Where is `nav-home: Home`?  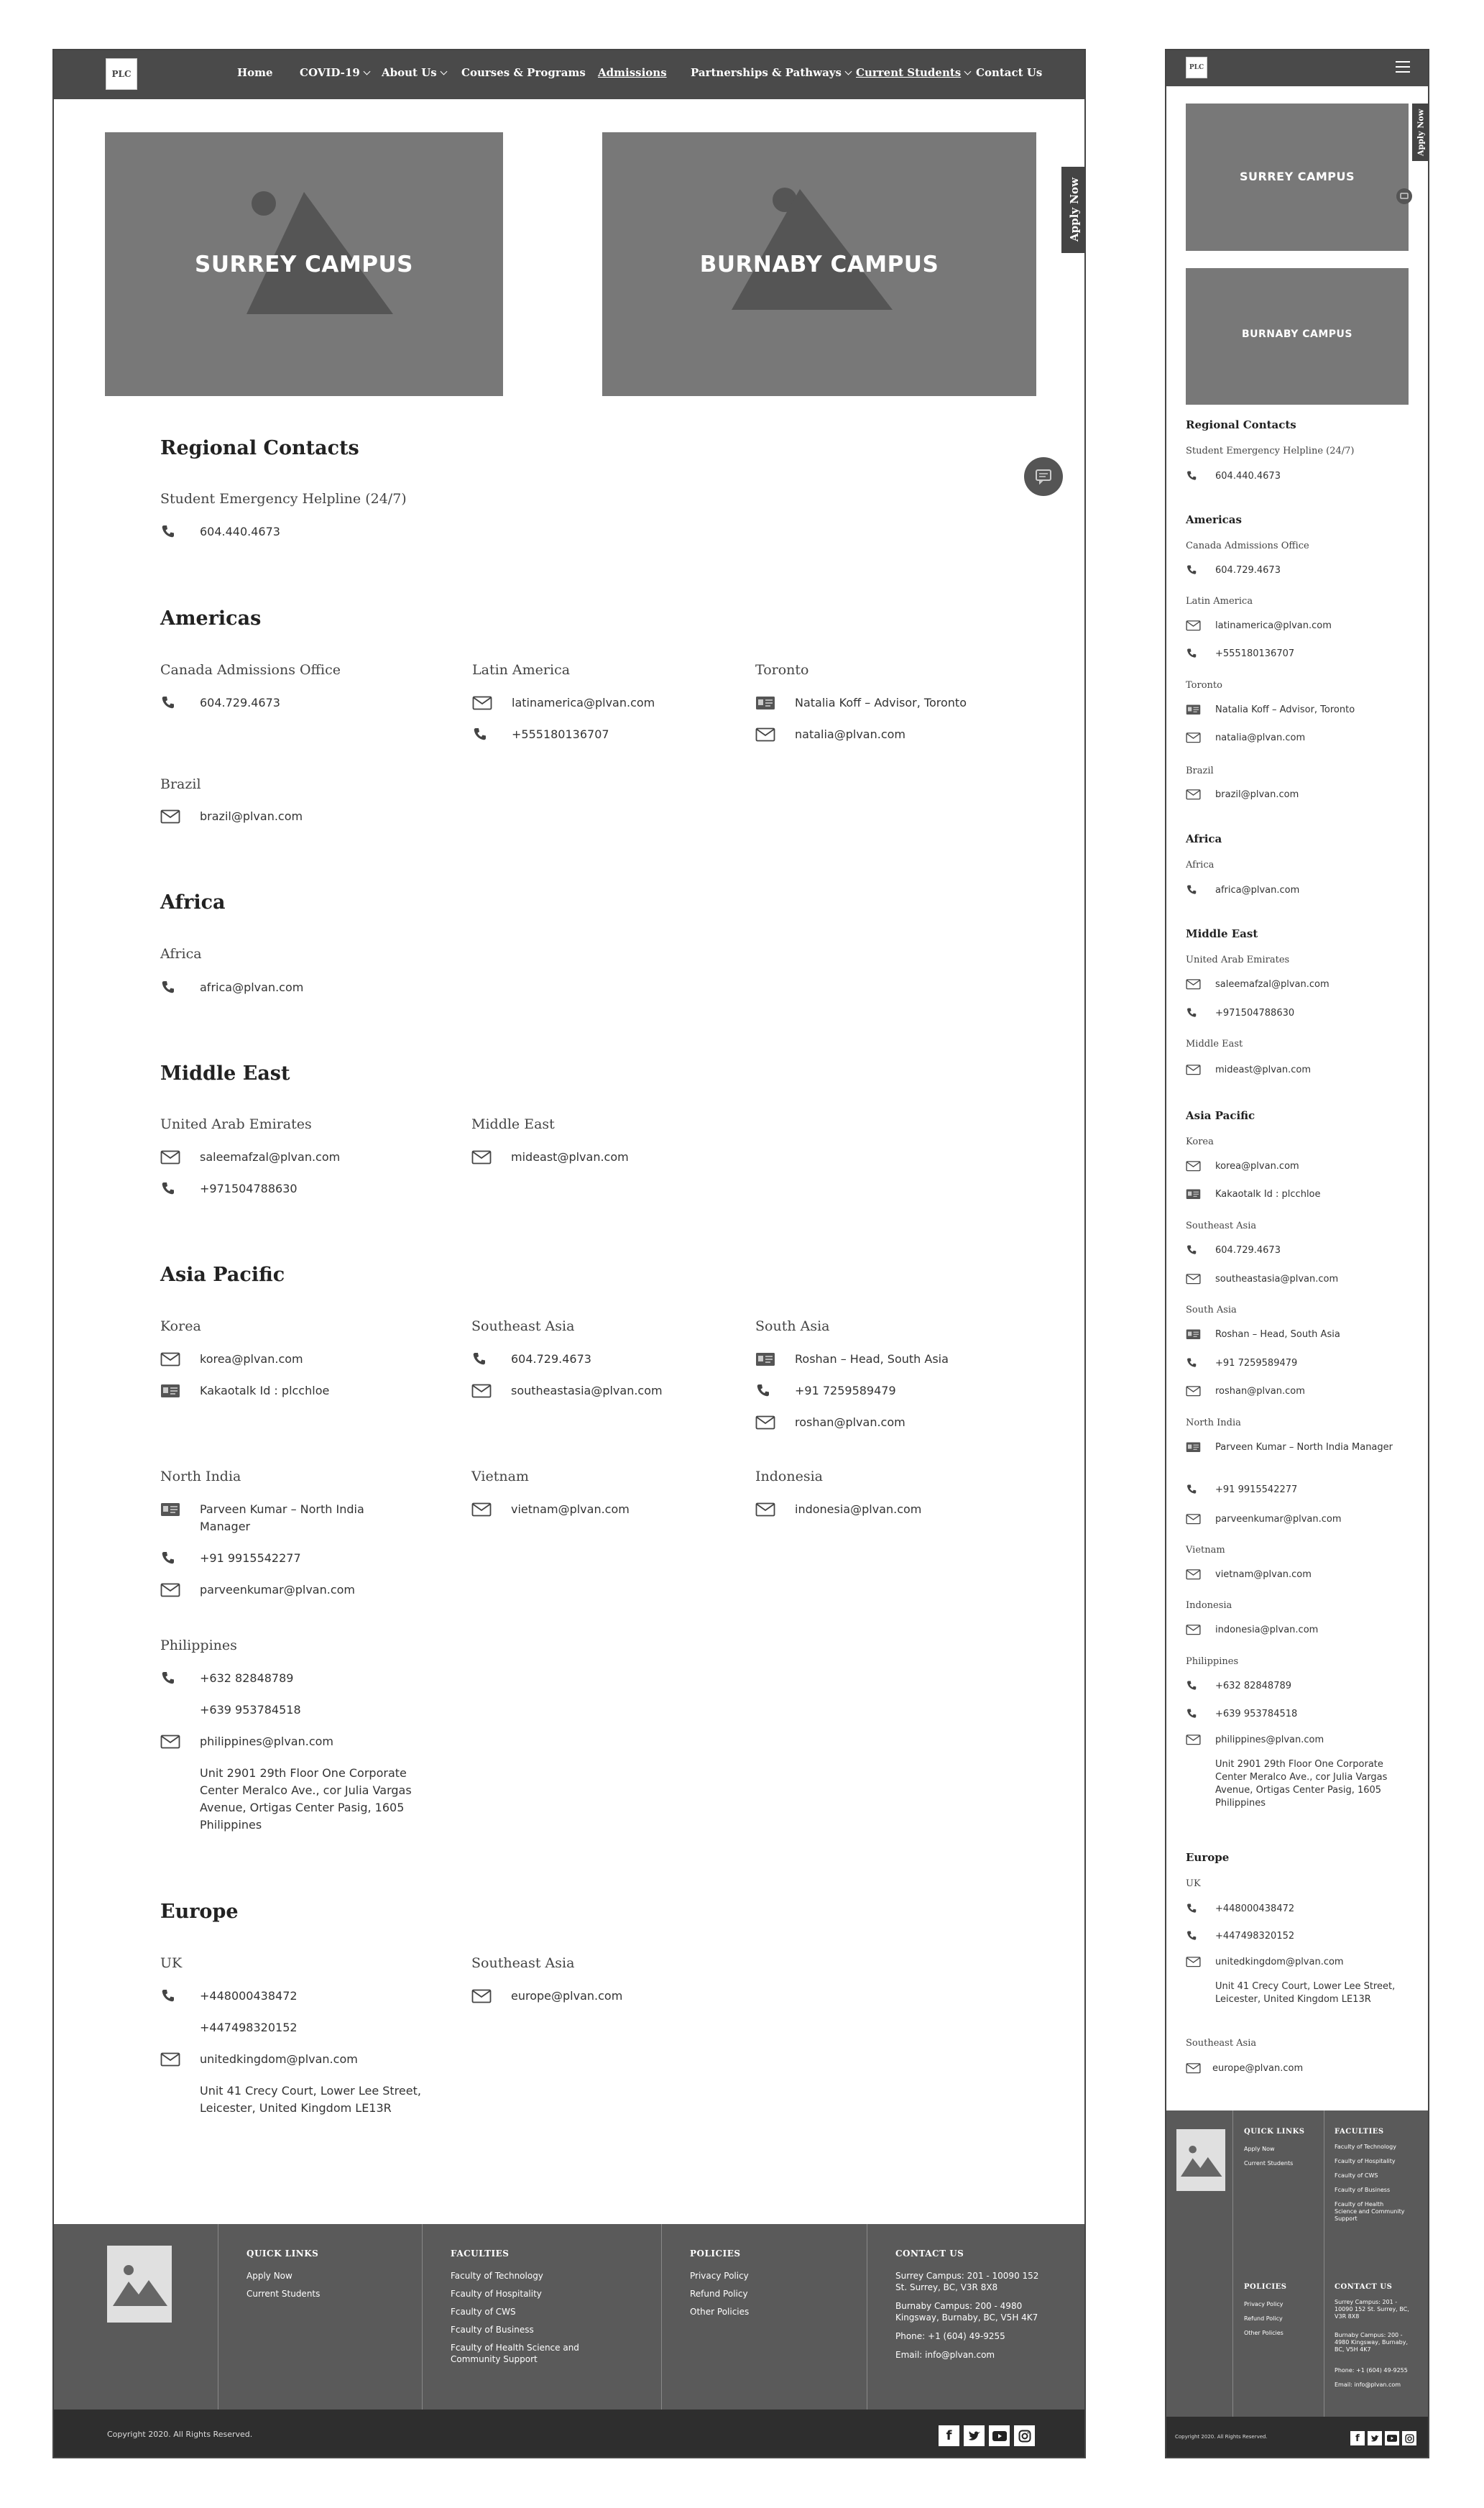 nav-home: Home is located at coordinates (255, 72).